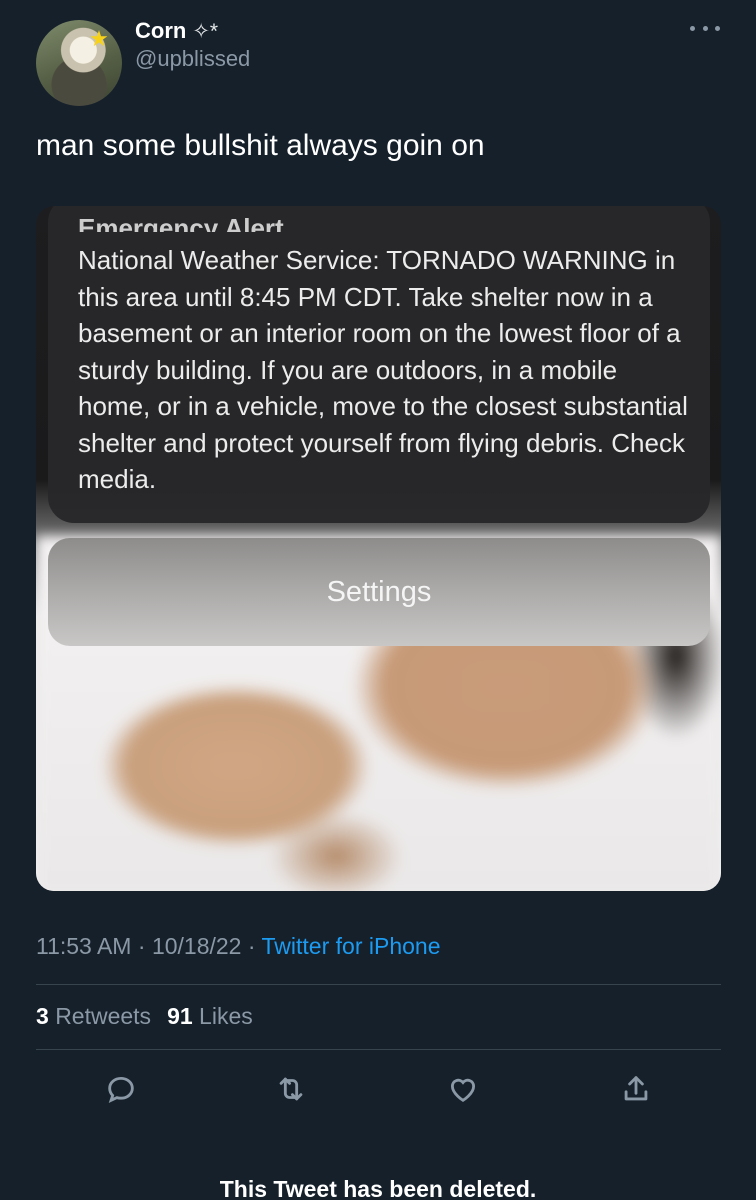 The image size is (756, 1200). Describe the element at coordinates (103, 1016) in the screenshot. I see `retweets-label: Retweets` at that location.